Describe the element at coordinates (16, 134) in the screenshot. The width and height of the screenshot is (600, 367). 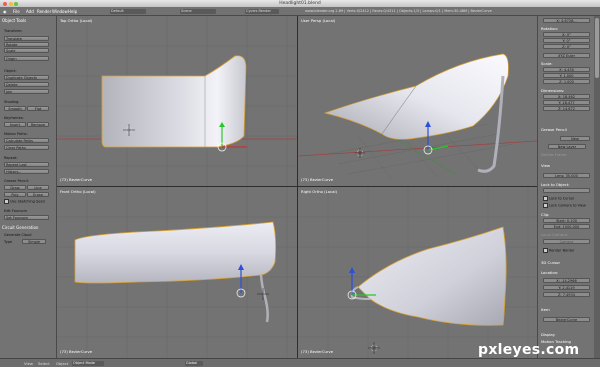
I see `section-motion-paths: Motion Paths:` at that location.